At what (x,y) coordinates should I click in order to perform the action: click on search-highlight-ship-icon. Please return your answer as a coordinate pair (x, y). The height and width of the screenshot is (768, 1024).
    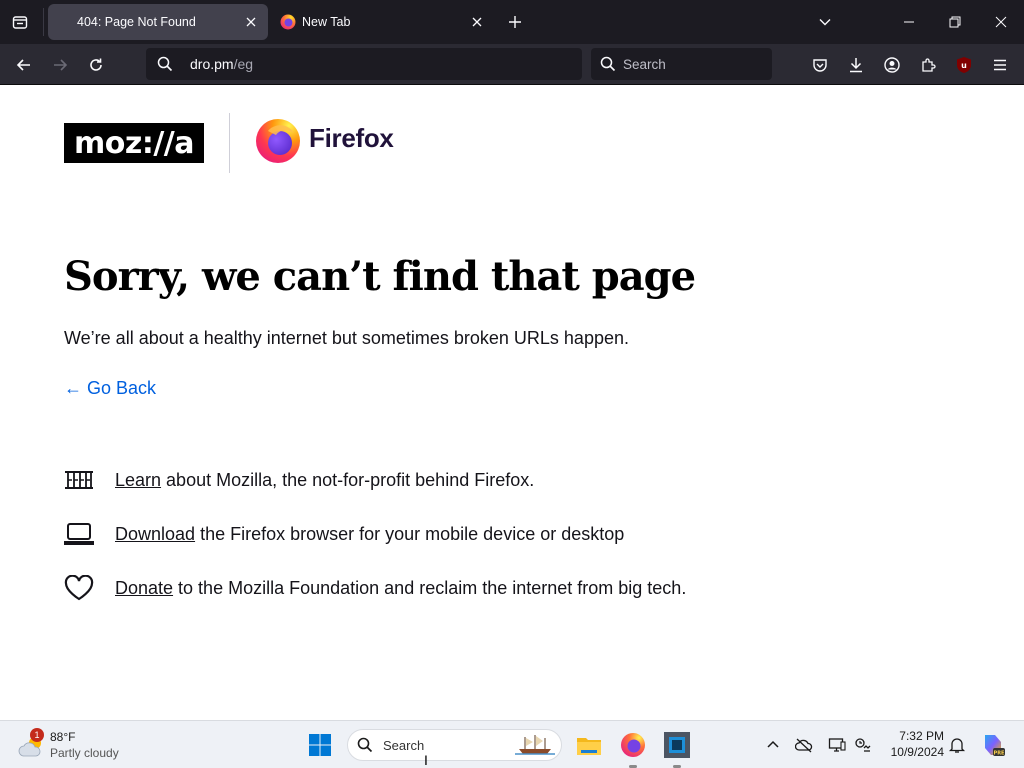
    Looking at the image, I should click on (535, 745).